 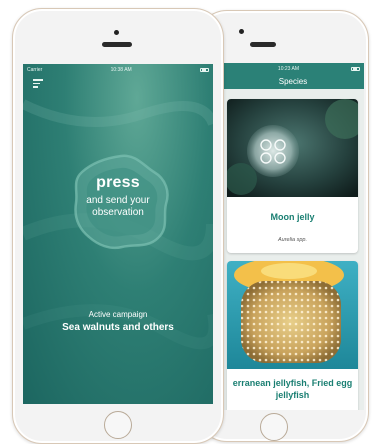 What do you see at coordinates (35, 70) in the screenshot?
I see `status-carrier: Carrier` at bounding box center [35, 70].